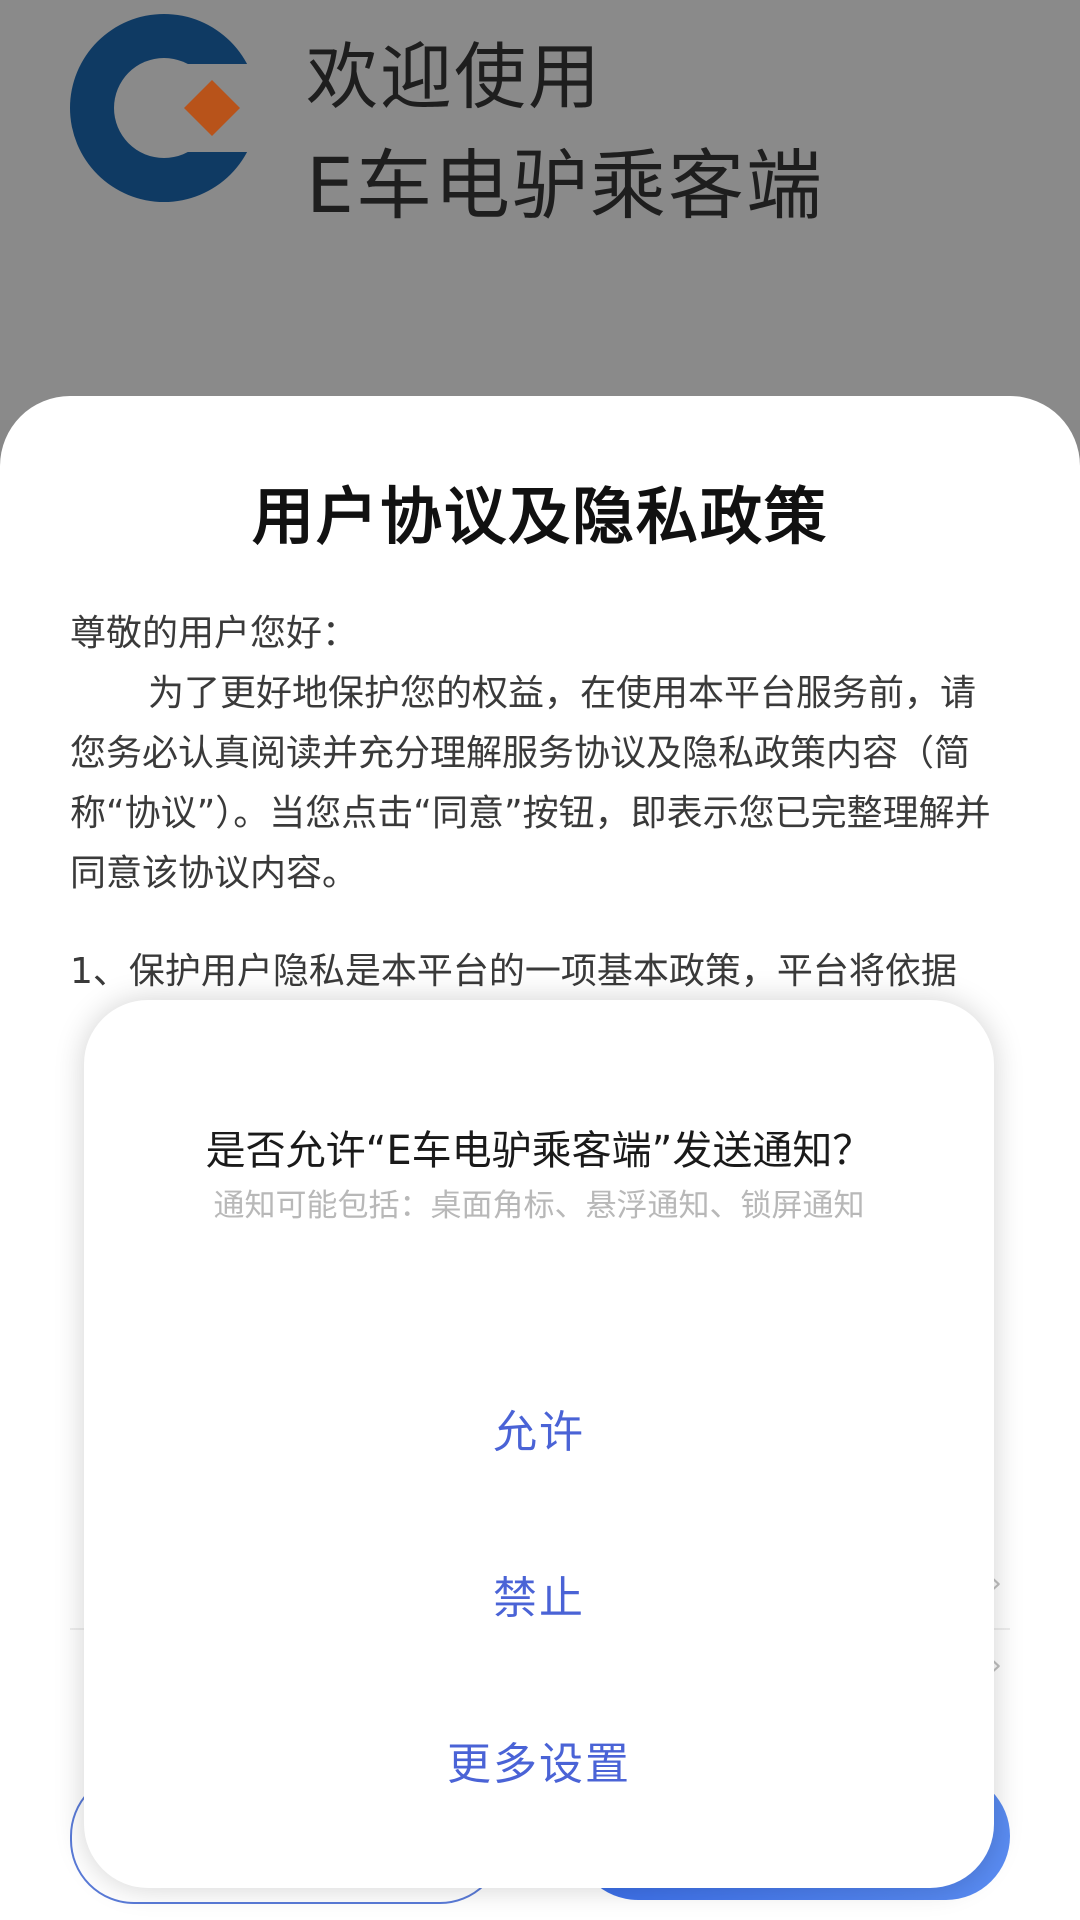  Describe the element at coordinates (454, 77) in the screenshot. I see `welcome-text: 欢迎使用` at that location.